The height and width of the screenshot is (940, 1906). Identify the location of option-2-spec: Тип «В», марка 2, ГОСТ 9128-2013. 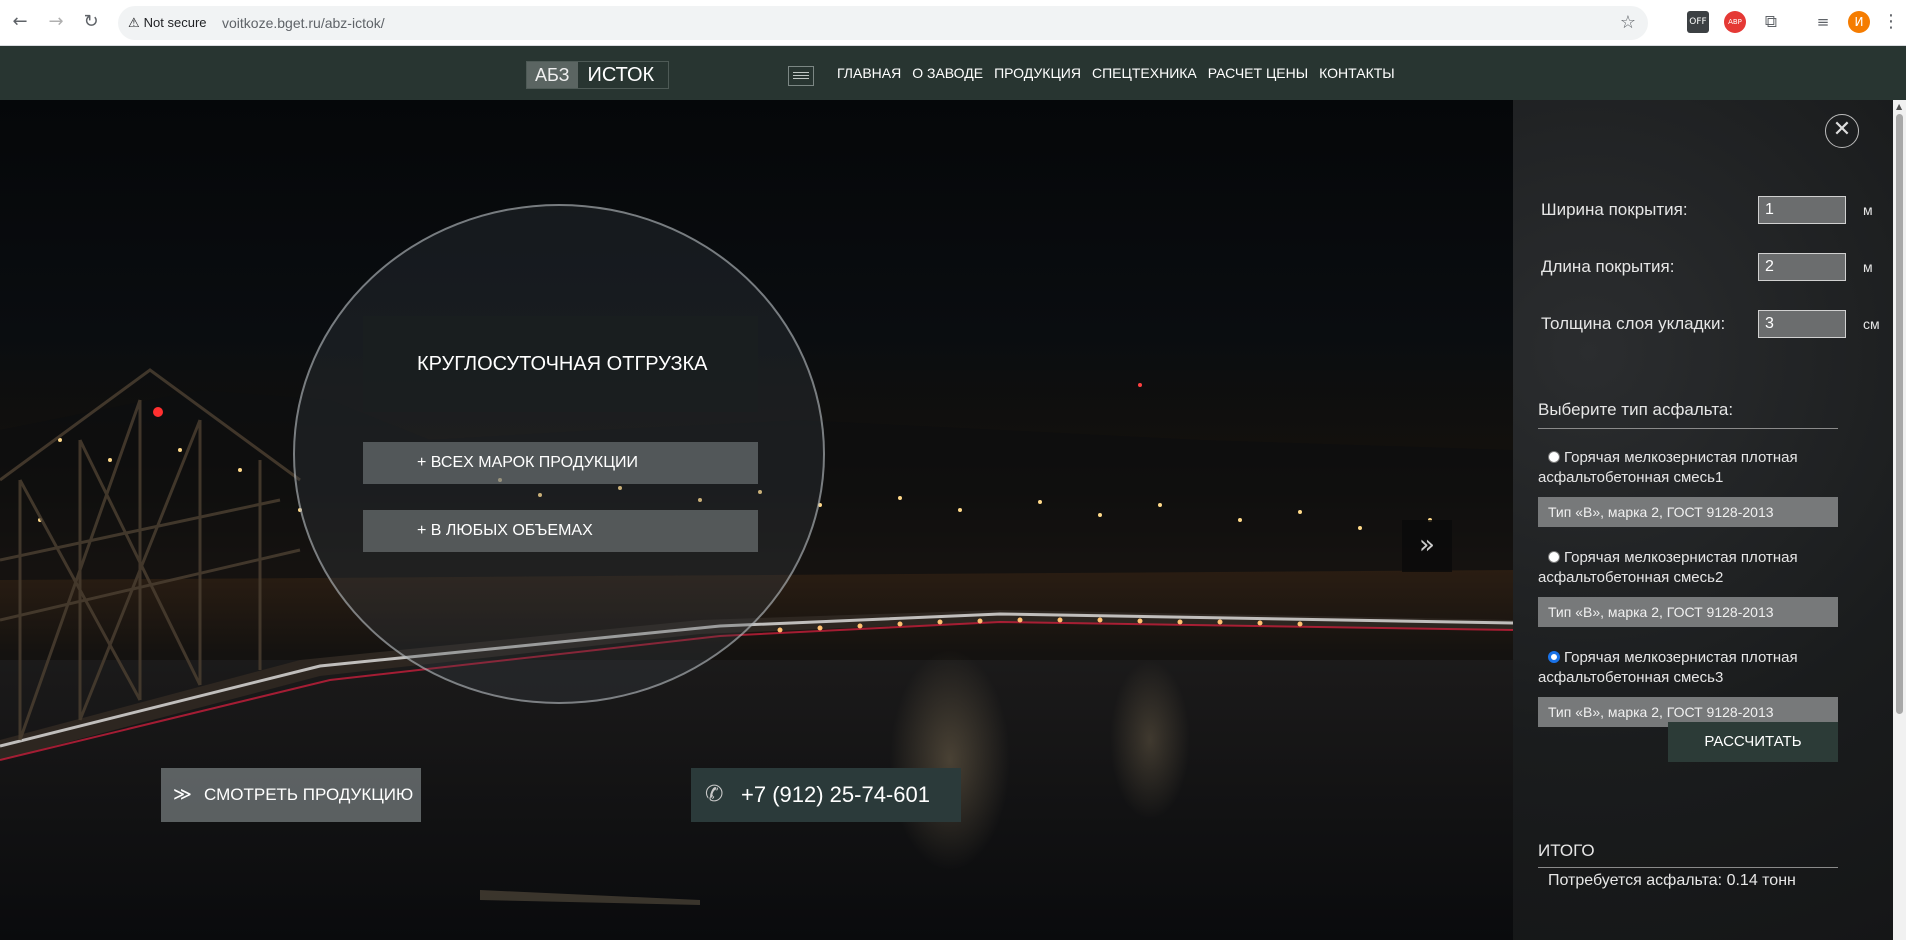
(1688, 612).